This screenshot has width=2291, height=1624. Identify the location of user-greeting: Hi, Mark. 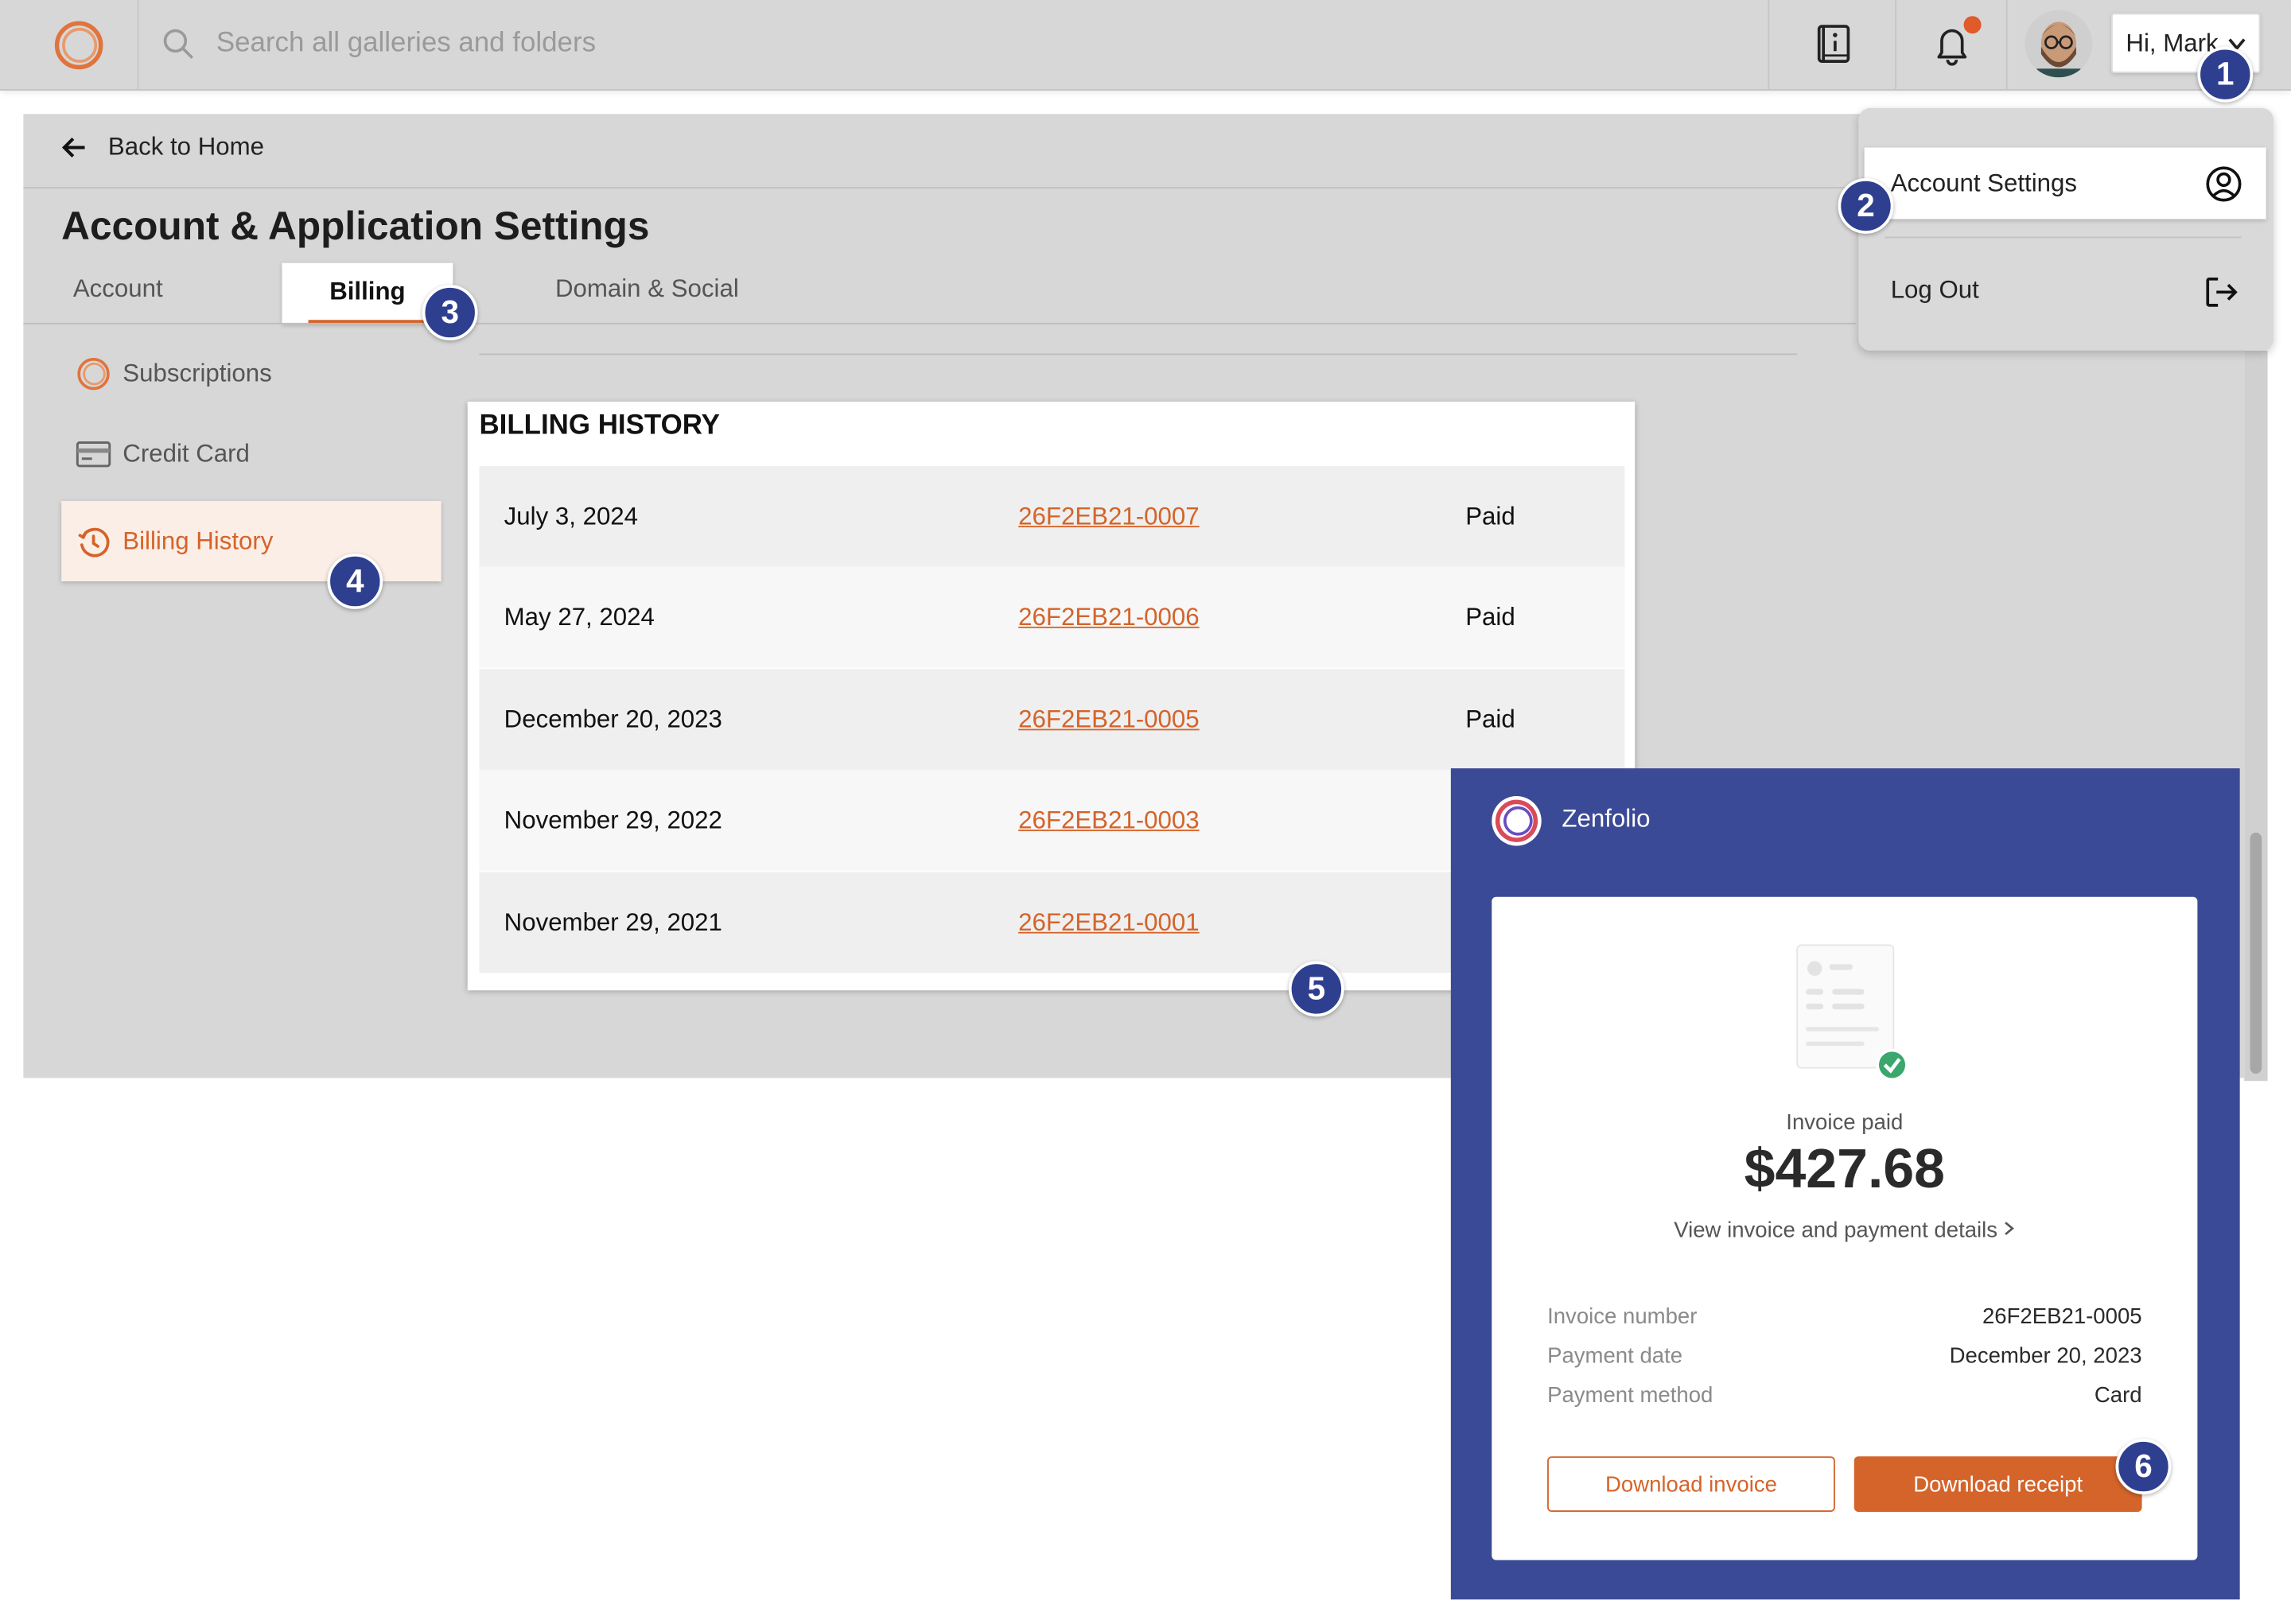
(2172, 42).